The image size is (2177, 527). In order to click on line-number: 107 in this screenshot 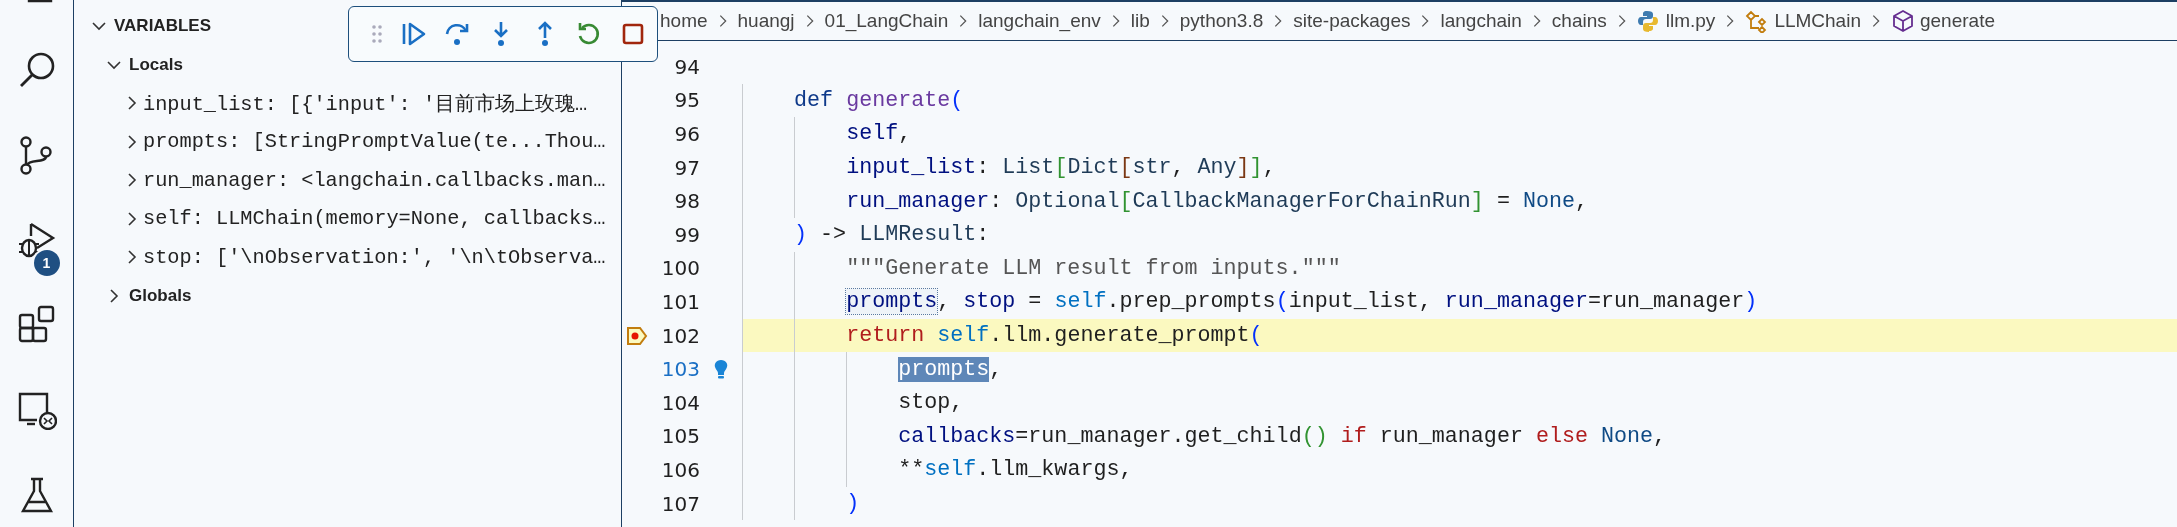, I will do `click(680, 503)`.